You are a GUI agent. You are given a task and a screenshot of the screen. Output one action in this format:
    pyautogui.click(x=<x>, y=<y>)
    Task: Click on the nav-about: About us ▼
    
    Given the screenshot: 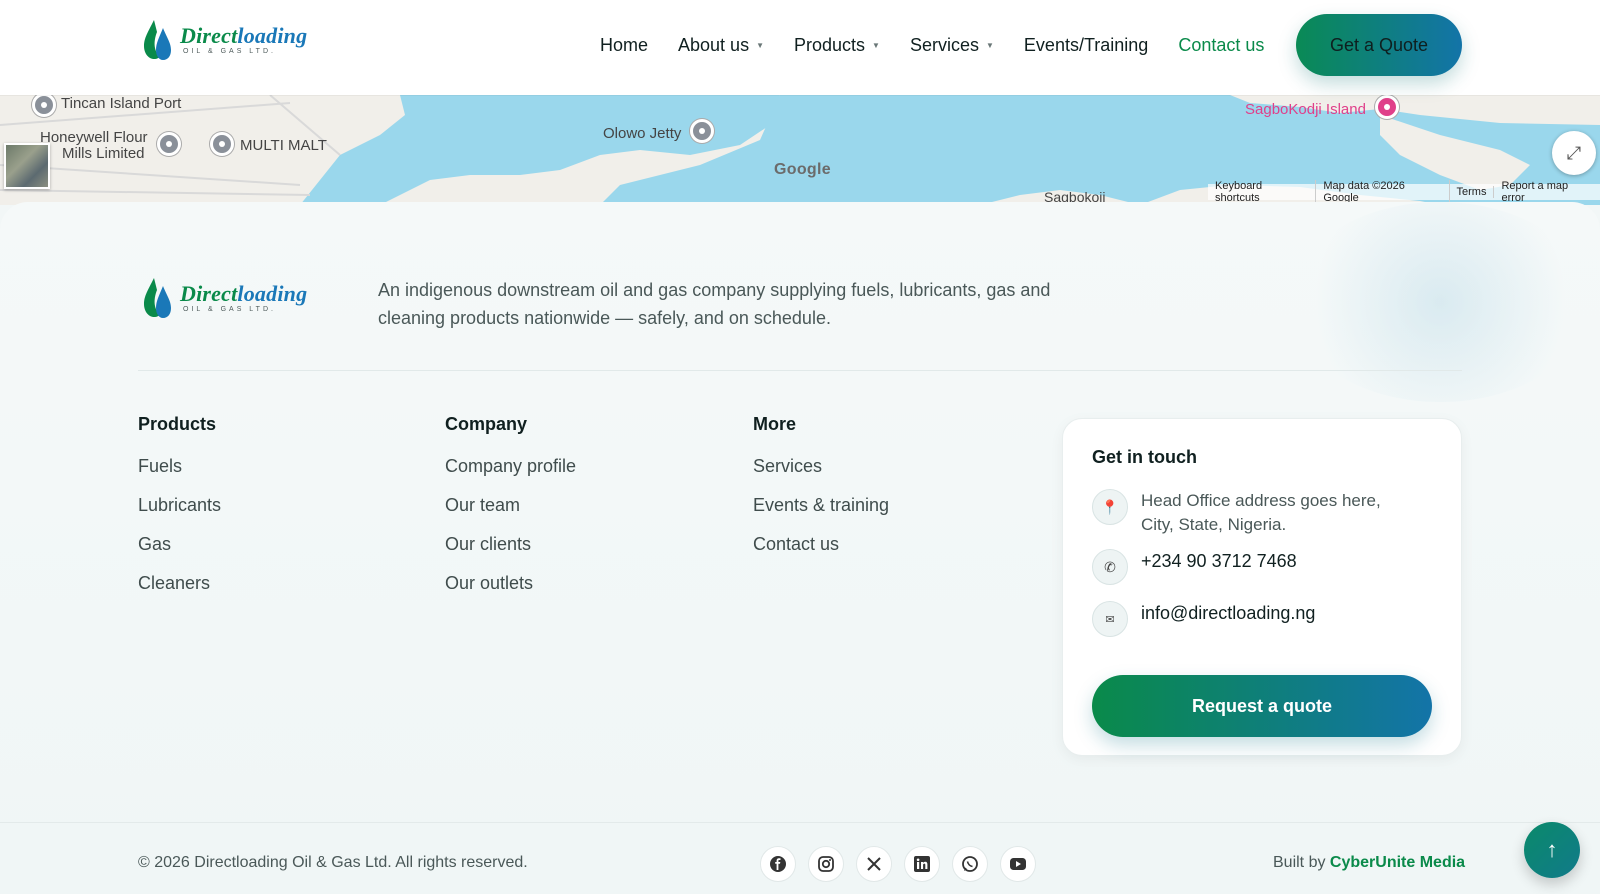 What is the action you would take?
    pyautogui.click(x=721, y=45)
    